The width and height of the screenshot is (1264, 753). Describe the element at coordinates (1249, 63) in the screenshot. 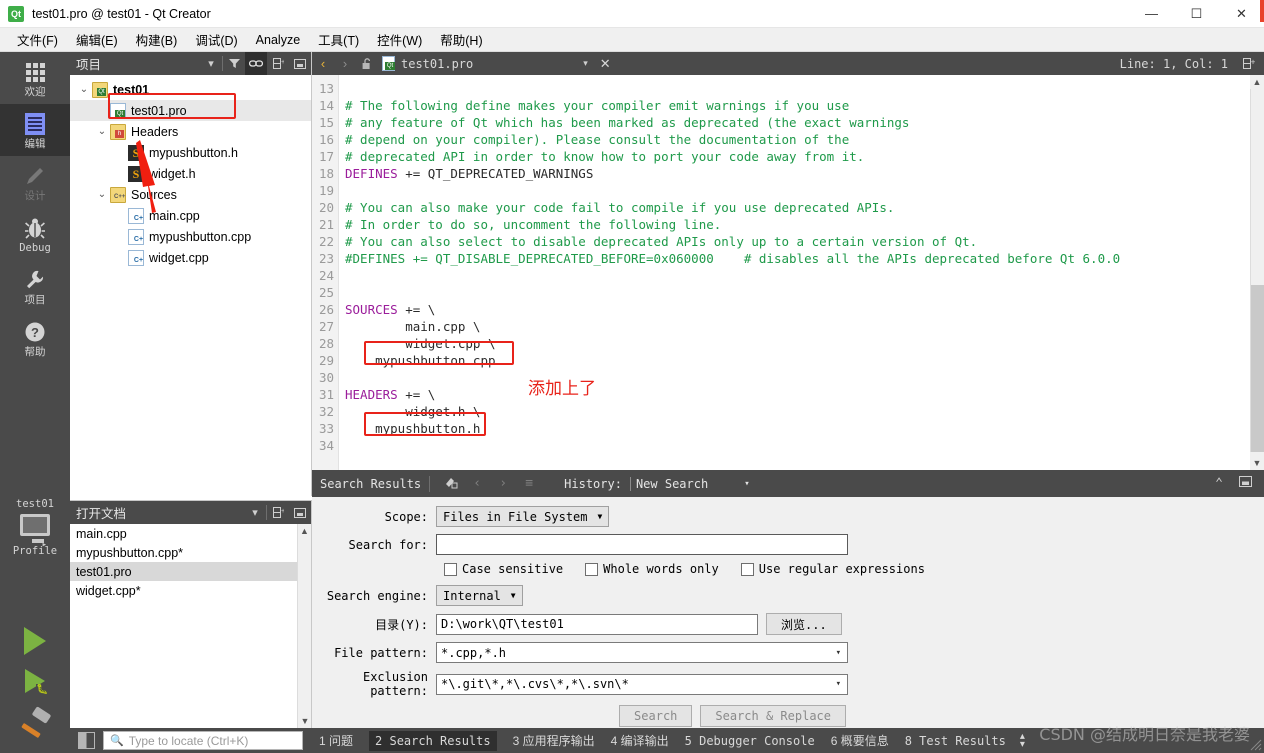

I see `split-editor-icon: +` at that location.